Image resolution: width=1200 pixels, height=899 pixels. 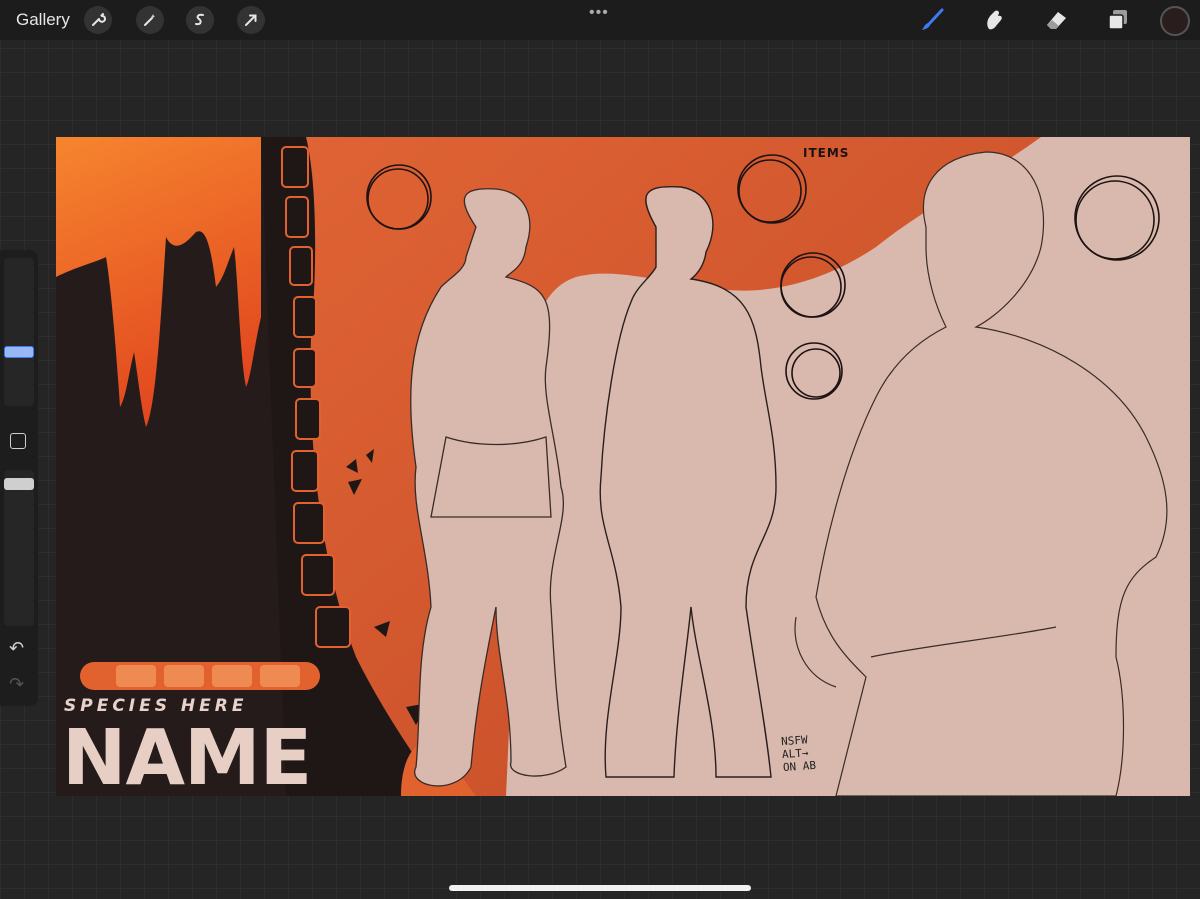 I want to click on gallery-button: Gallery, so click(x=43, y=20).